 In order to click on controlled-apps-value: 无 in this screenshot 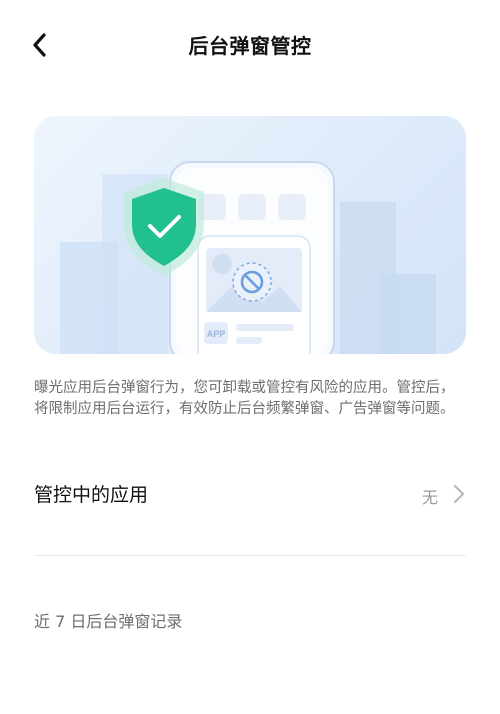, I will do `click(429, 497)`.